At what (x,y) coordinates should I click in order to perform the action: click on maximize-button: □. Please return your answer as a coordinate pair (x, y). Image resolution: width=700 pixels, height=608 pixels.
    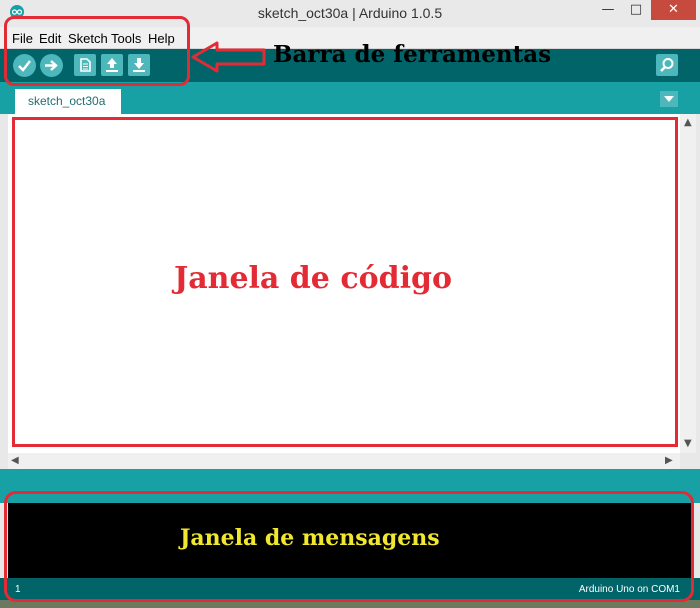
    Looking at the image, I should click on (636, 10).